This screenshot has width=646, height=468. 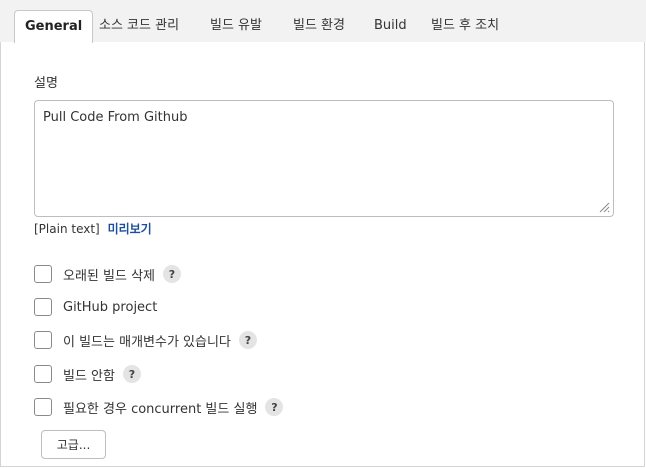 What do you see at coordinates (319, 26) in the screenshot?
I see `tab-build-environment: 빌드 환경` at bounding box center [319, 26].